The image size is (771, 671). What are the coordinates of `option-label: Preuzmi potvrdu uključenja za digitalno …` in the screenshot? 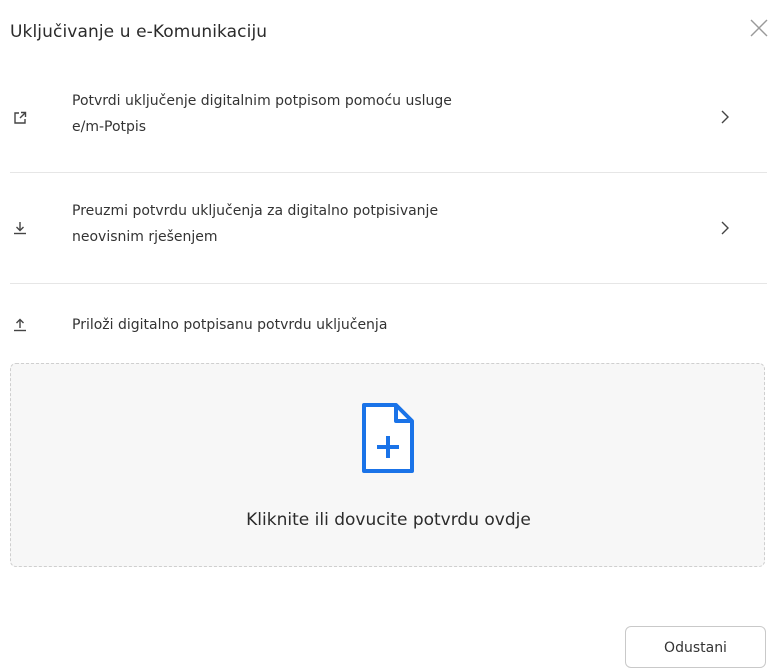 It's located at (362, 224).